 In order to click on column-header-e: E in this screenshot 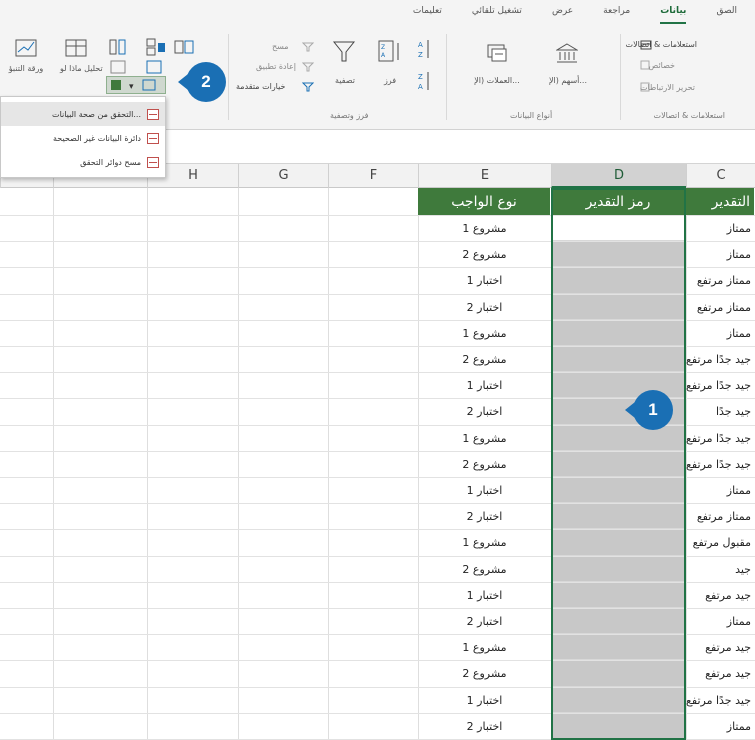, I will do `click(484, 176)`.